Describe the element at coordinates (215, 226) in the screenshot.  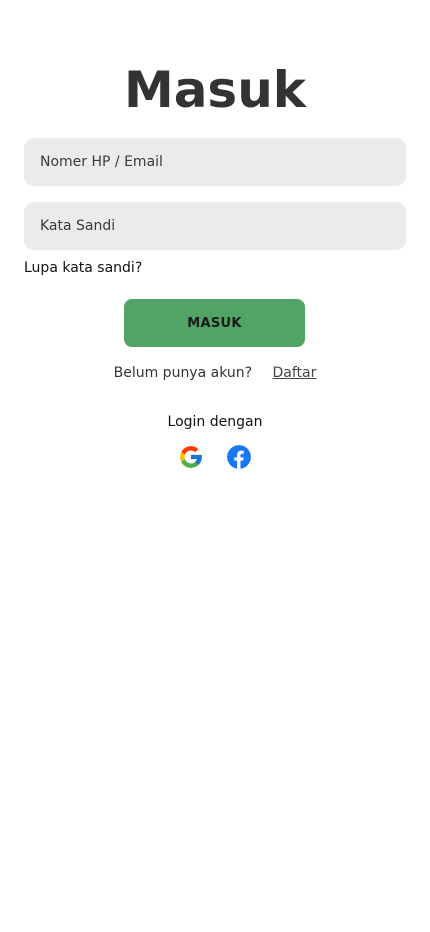
I see `password-input` at that location.